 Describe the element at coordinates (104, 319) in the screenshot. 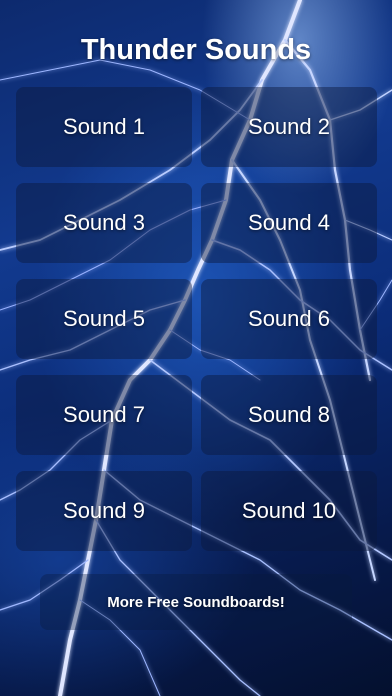

I see `sound-5-button: Sound 5` at that location.